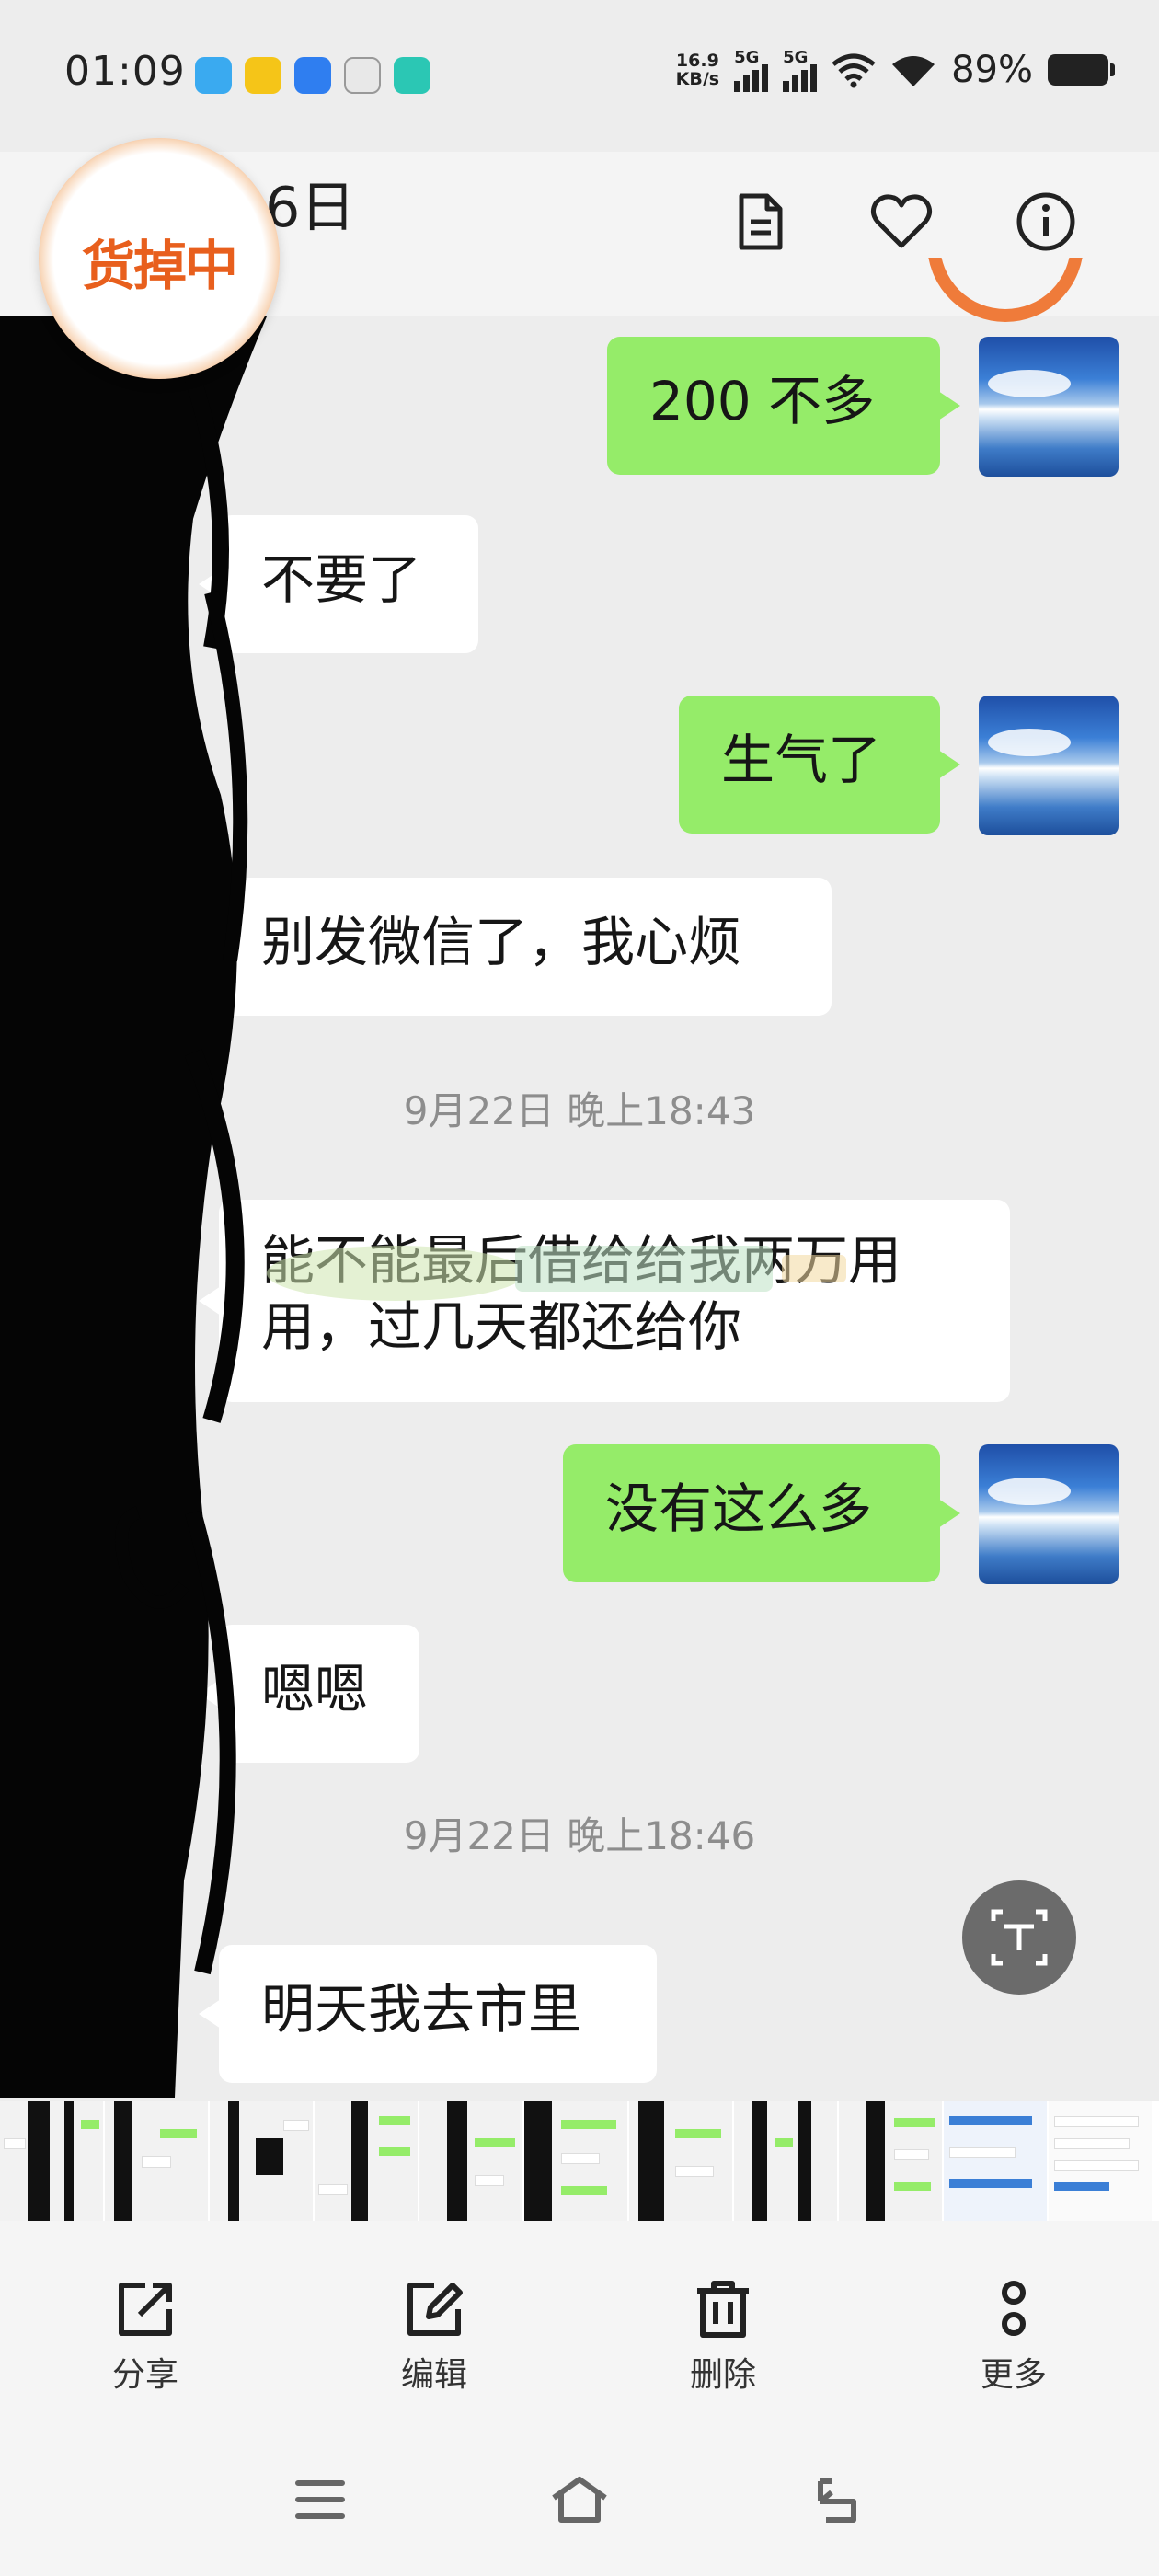 The height and width of the screenshot is (2576, 1159). I want to click on text-scan-icon, so click(1019, 1937).